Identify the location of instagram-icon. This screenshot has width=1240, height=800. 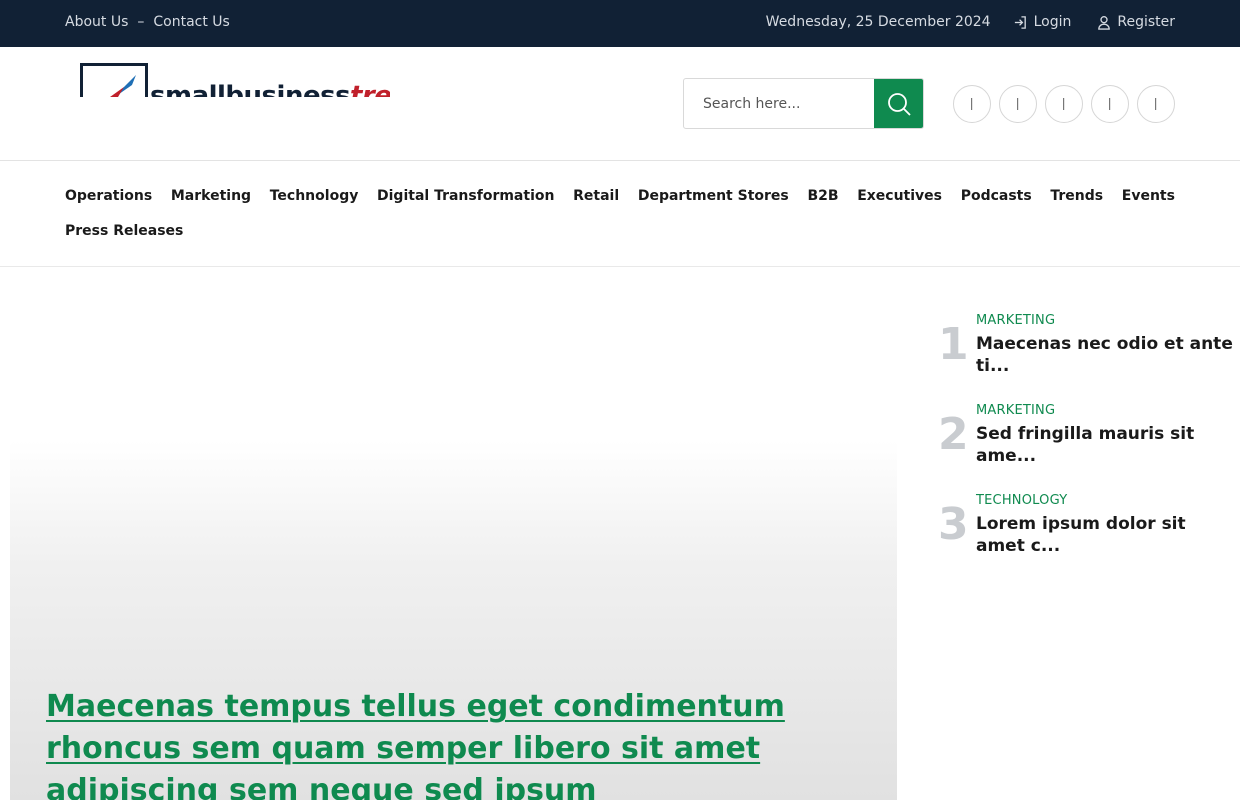
(1156, 104).